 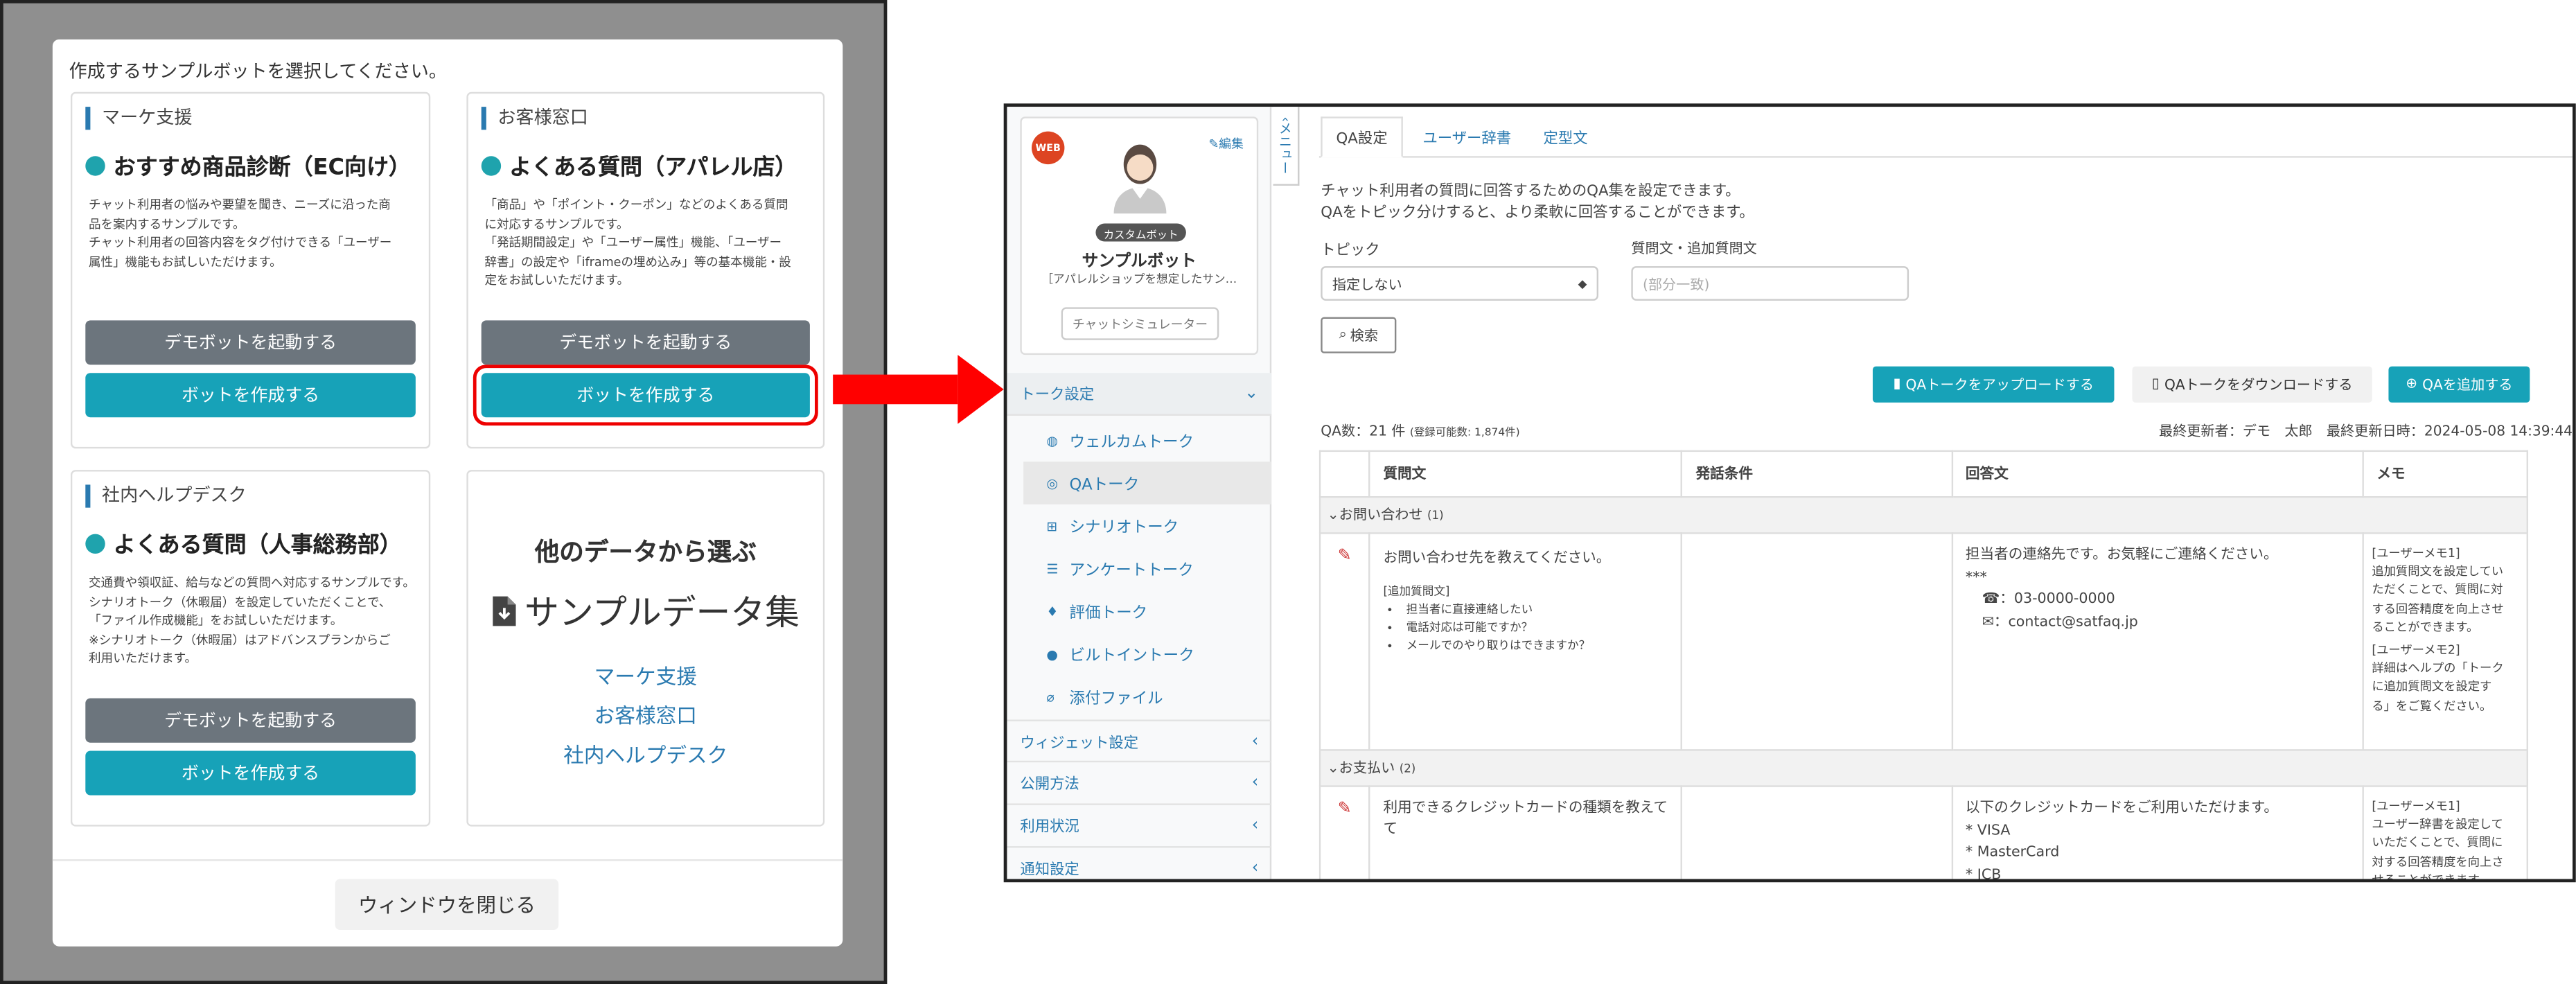 What do you see at coordinates (645, 674) in the screenshot?
I see `link-marketing: マーケ支援` at bounding box center [645, 674].